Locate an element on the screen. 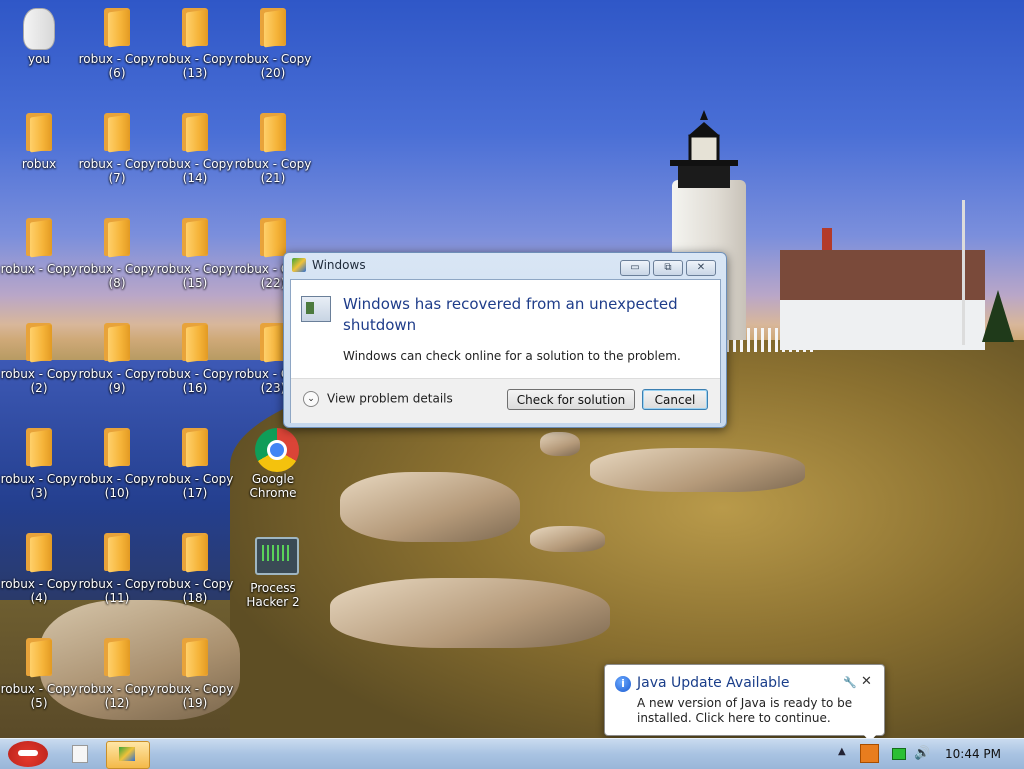 This screenshot has width=1024, height=769. desktop-icon-label: robux - Copy (15) is located at coordinates (195, 276).